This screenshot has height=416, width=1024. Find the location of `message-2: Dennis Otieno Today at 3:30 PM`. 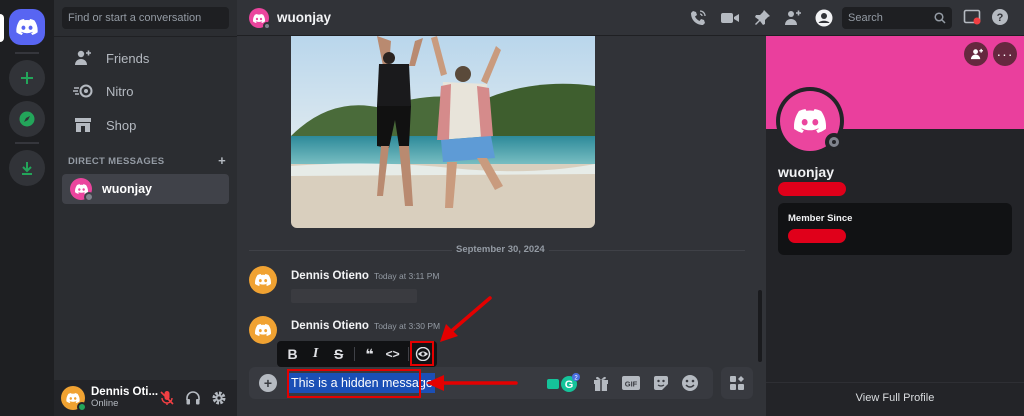

message-2: Dennis Otieno Today at 3:30 PM is located at coordinates (344, 330).